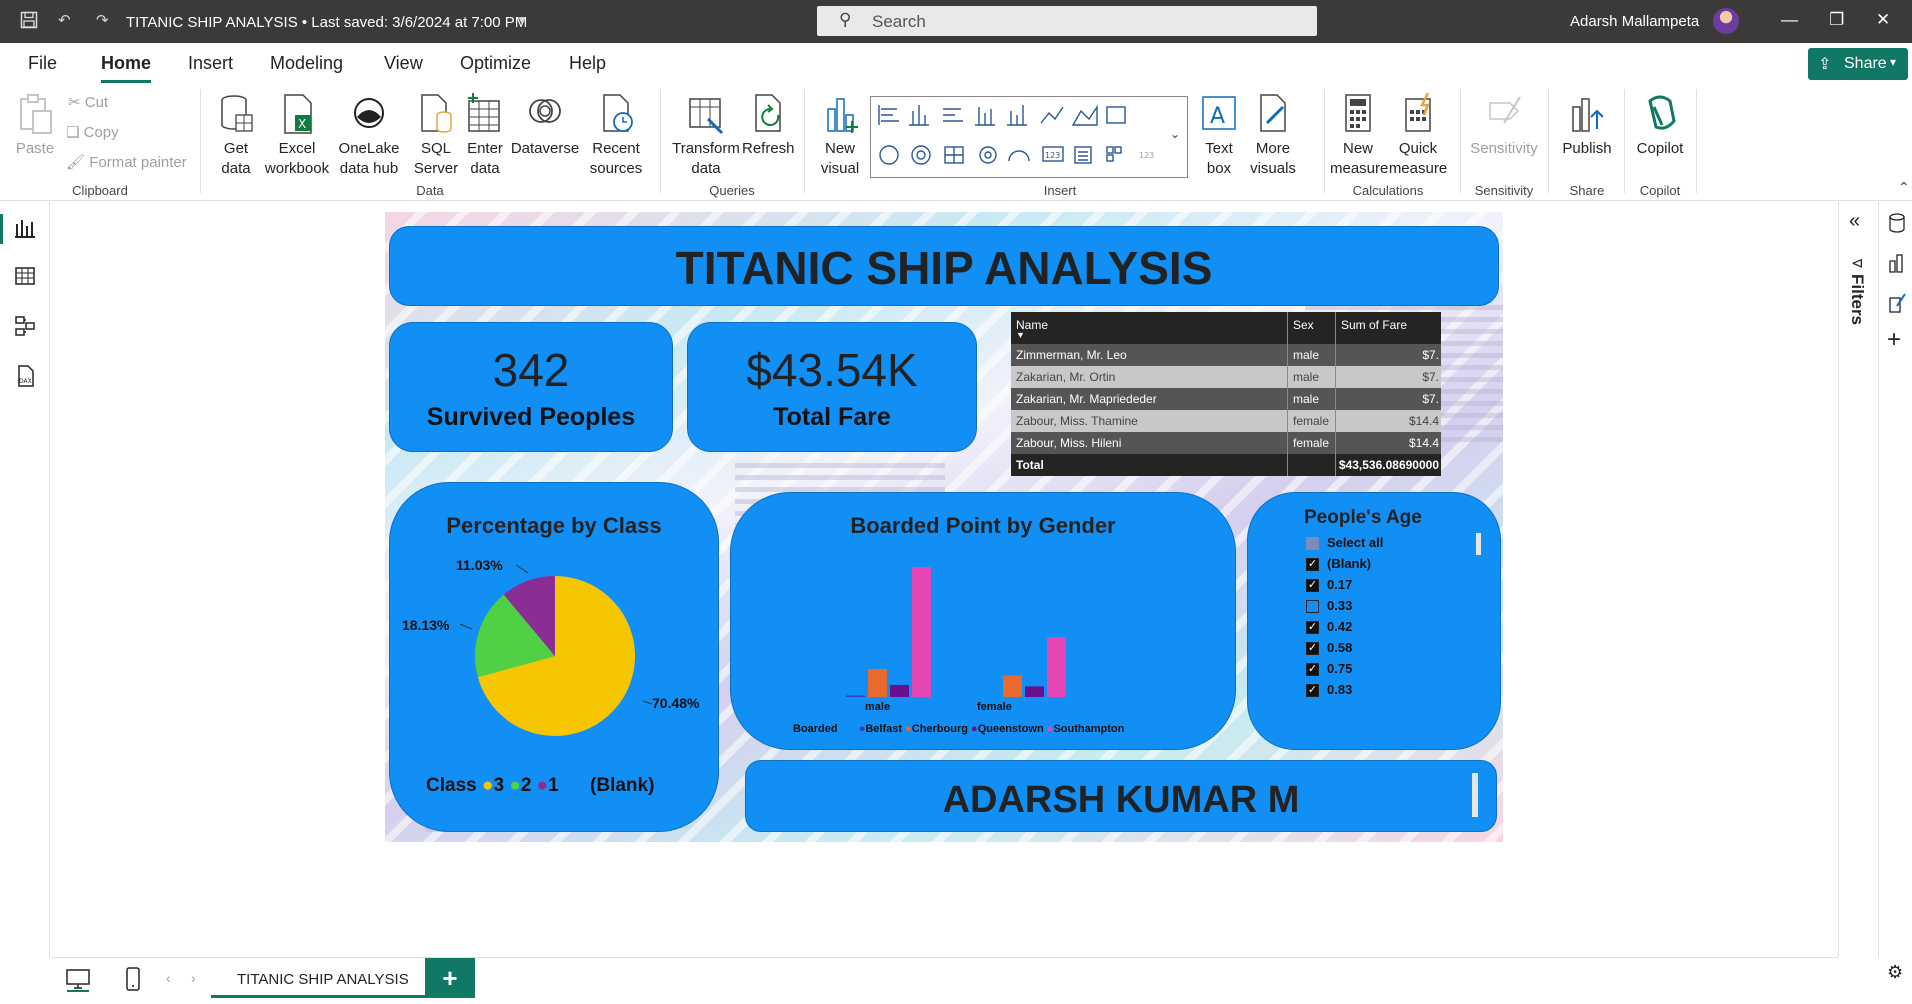 Image resolution: width=1912 pixels, height=1004 pixels. I want to click on format-pane-icon, so click(1897, 303).